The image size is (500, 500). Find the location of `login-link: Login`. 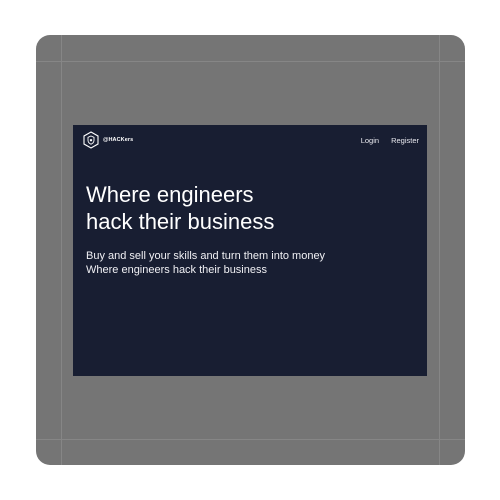

login-link: Login is located at coordinates (370, 140).